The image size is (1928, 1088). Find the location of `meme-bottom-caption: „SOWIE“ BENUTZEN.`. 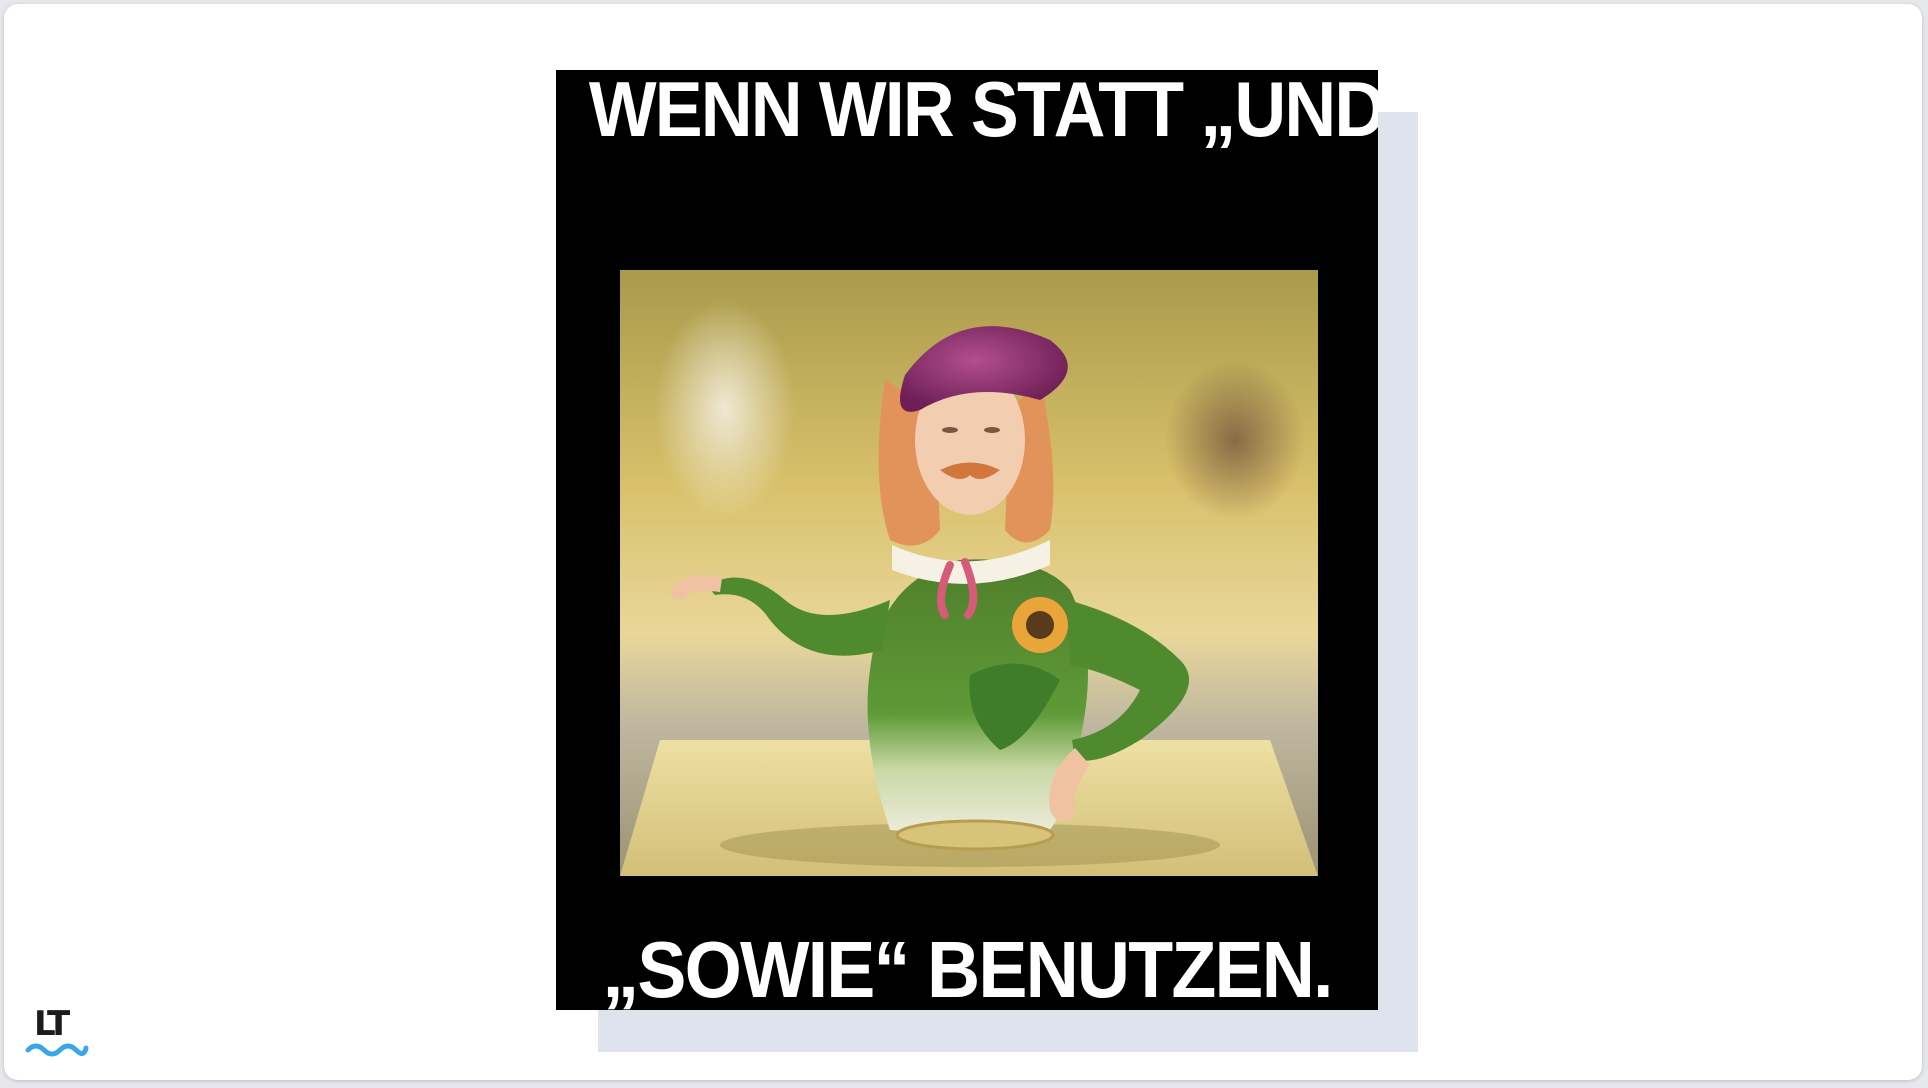

meme-bottom-caption: „SOWIE“ BENUTZEN. is located at coordinates (967, 967).